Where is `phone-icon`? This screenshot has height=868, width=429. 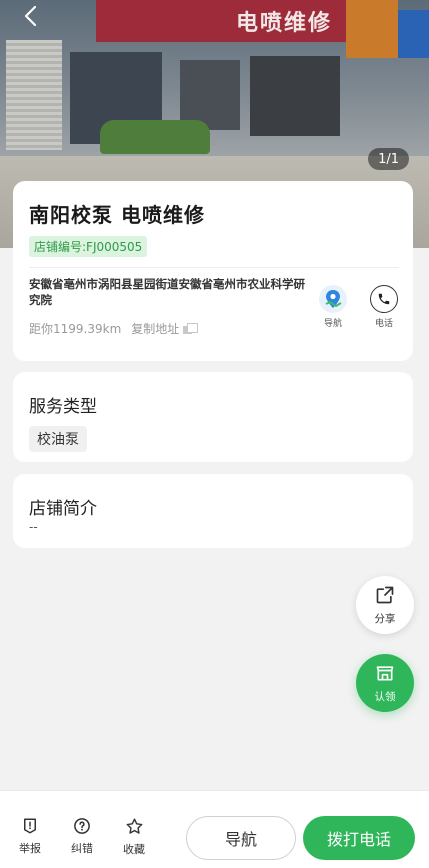
phone-icon is located at coordinates (384, 299).